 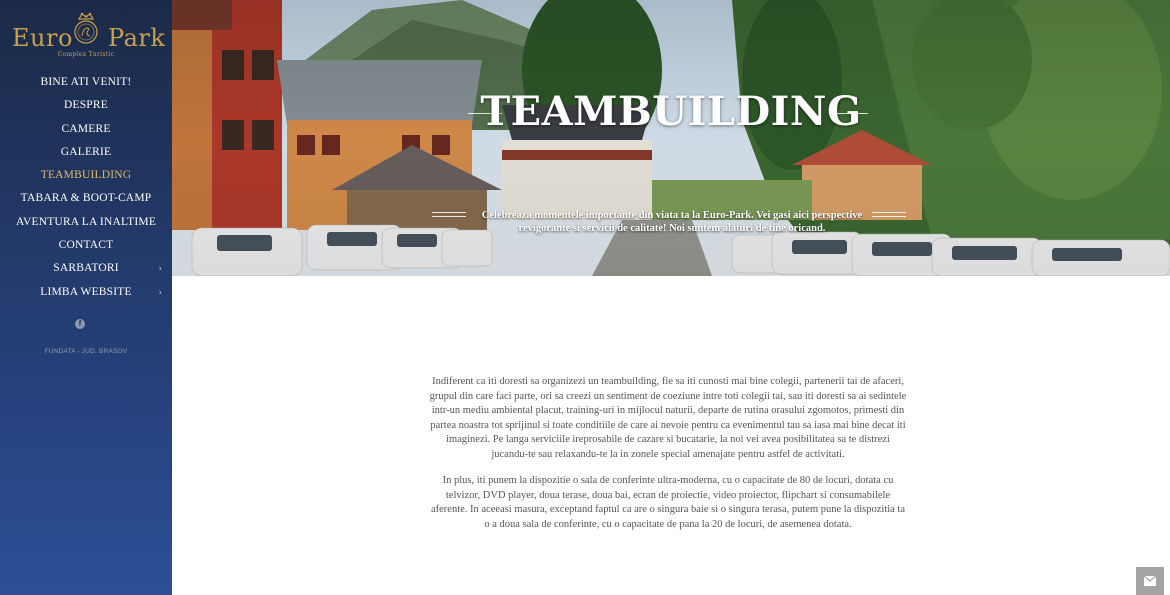 What do you see at coordinates (671, 111) in the screenshot?
I see `page-title: TEAMBUILDING` at bounding box center [671, 111].